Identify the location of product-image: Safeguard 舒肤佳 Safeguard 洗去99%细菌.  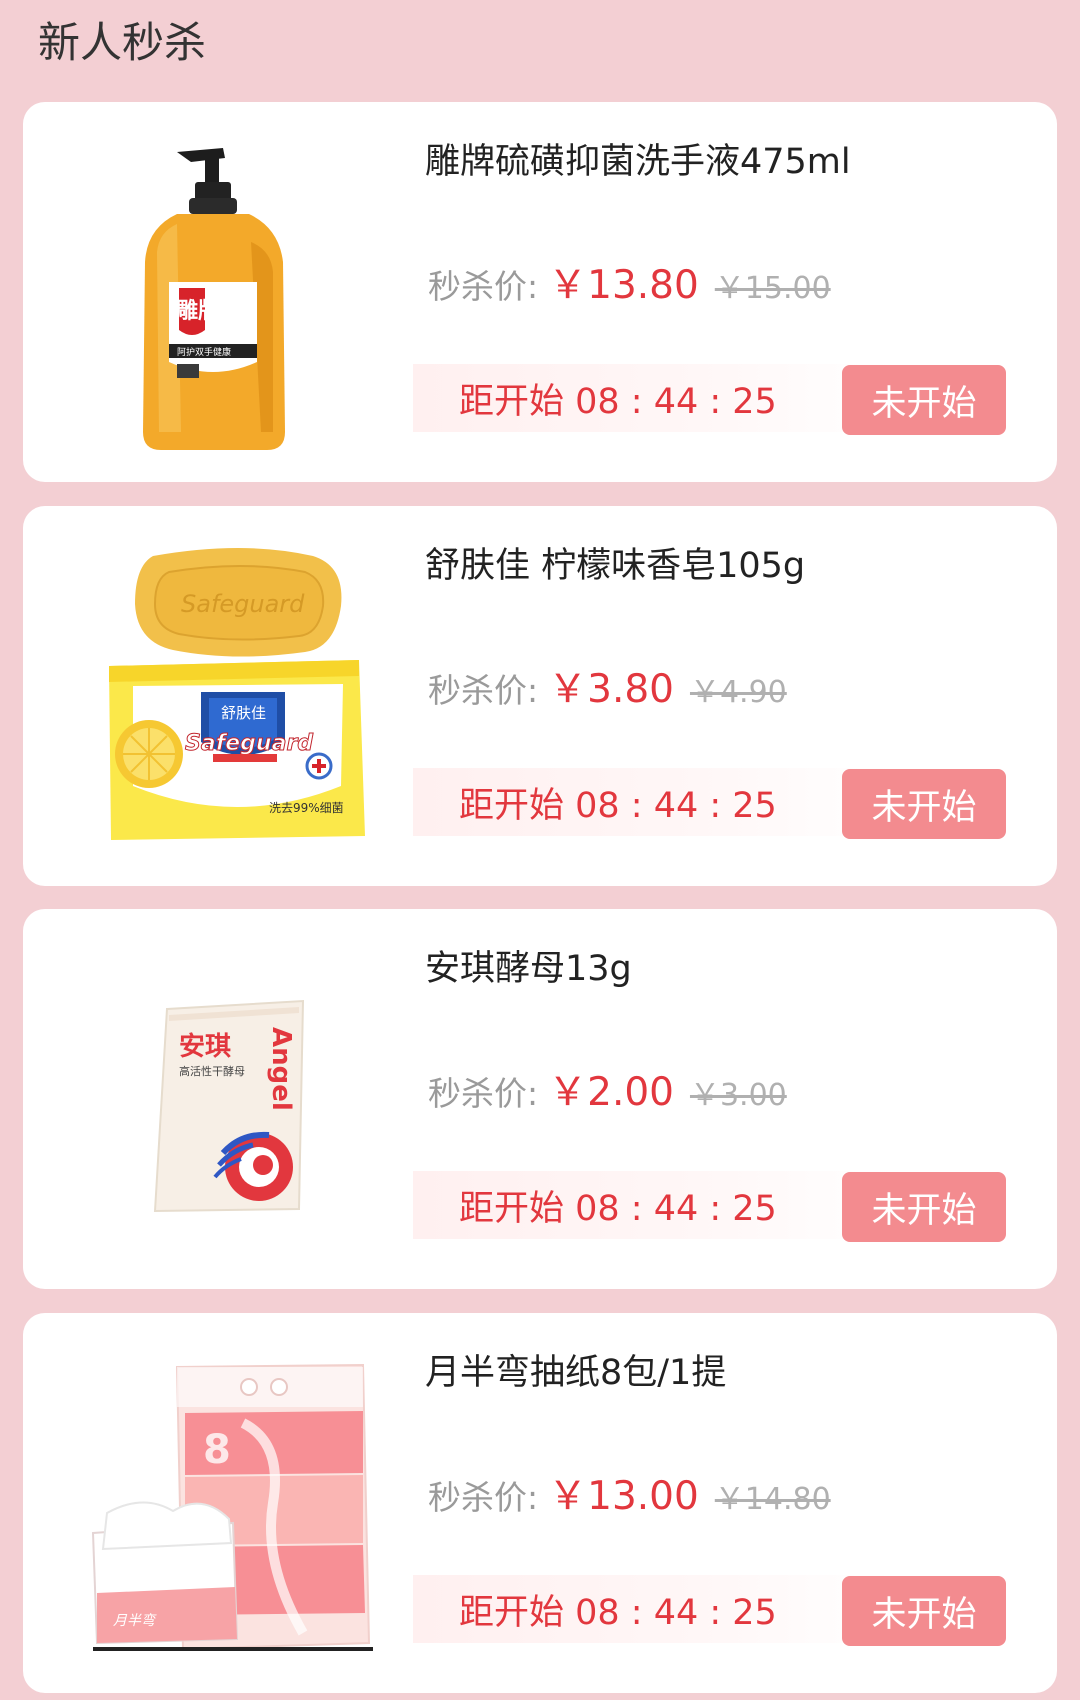
(233, 696).